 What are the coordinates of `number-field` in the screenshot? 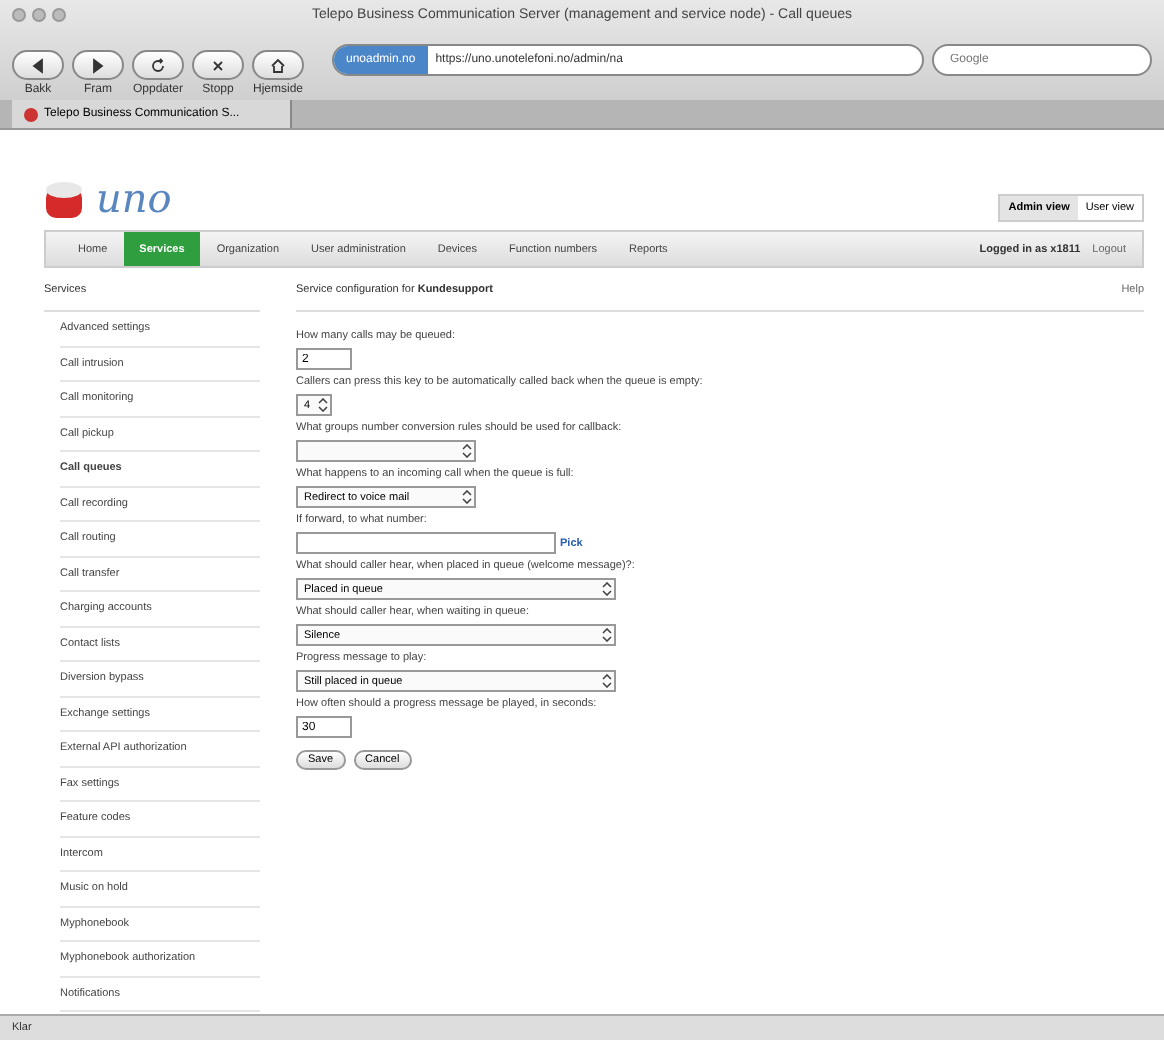 It's located at (426, 543).